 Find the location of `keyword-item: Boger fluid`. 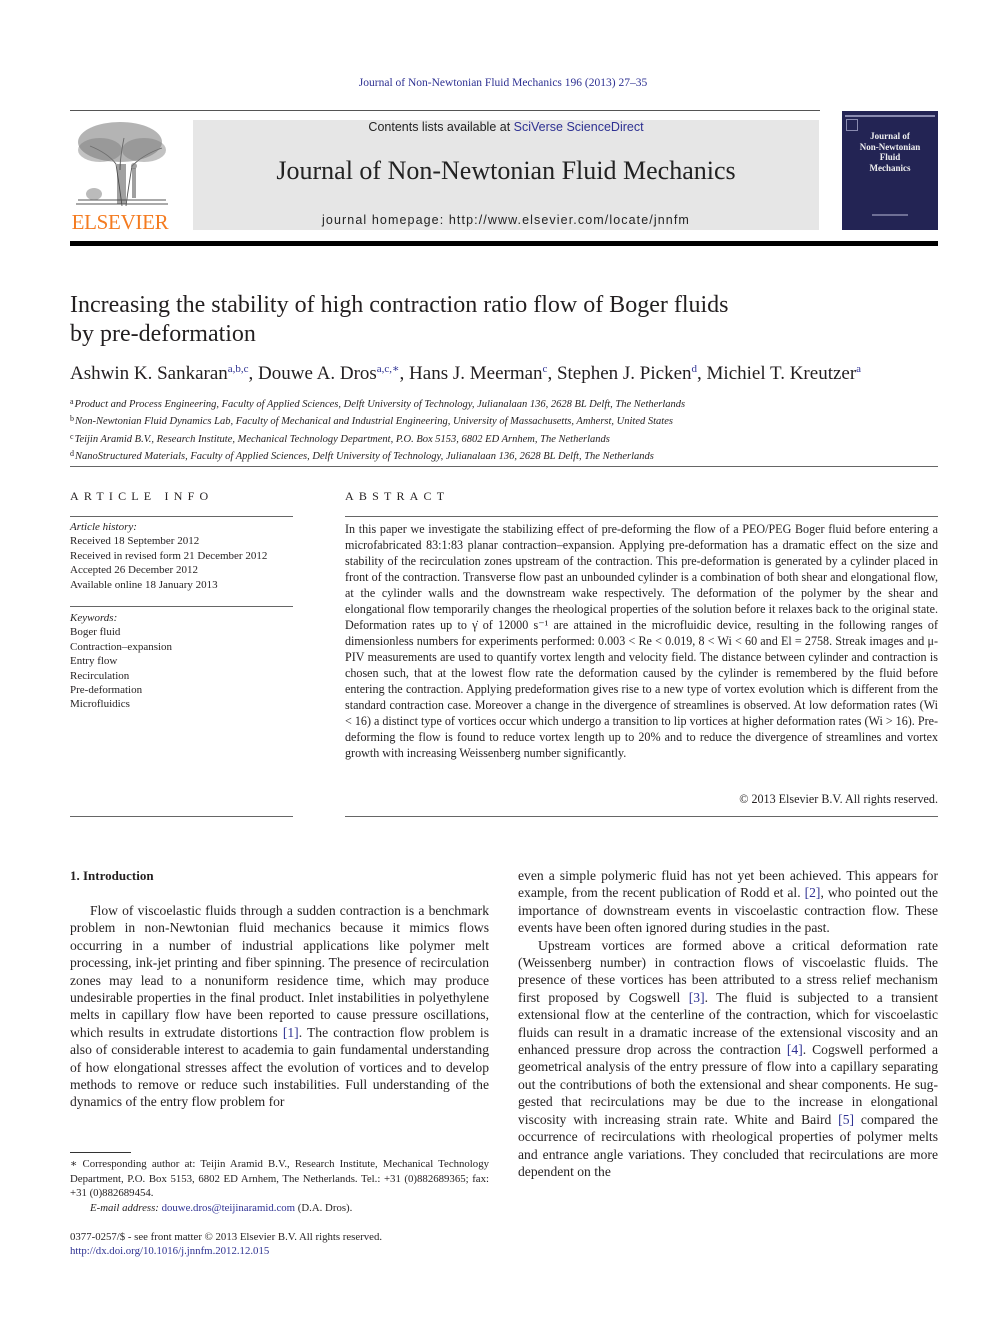

keyword-item: Boger fluid is located at coordinates (95, 632).